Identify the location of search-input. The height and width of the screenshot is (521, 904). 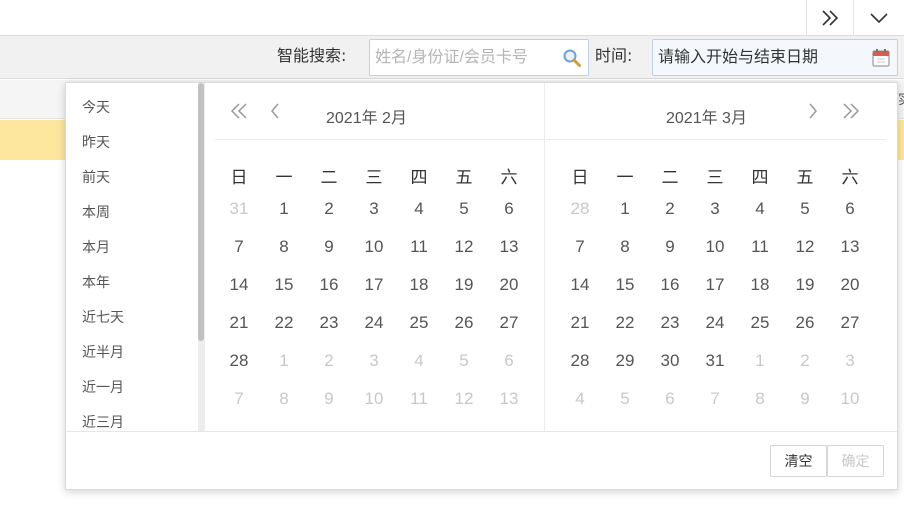
(462, 57).